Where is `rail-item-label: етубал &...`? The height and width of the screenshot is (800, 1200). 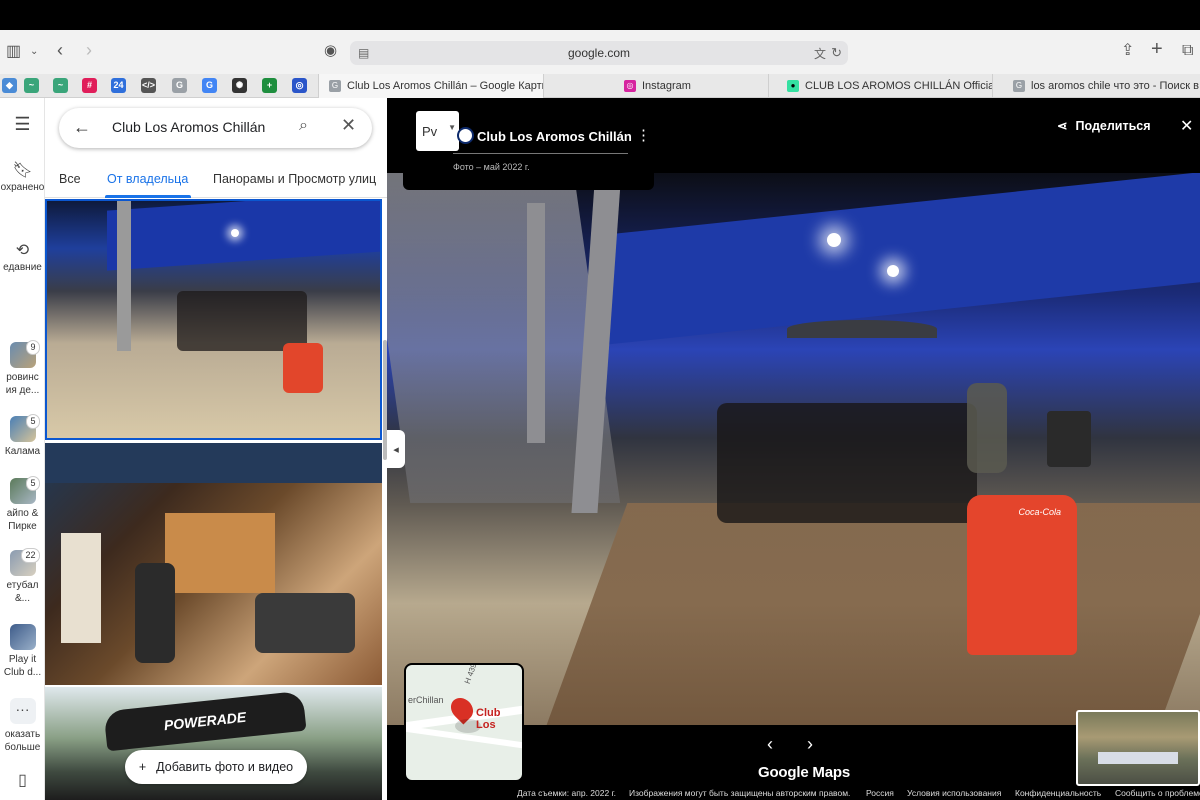
rail-item-label: етубал &... is located at coordinates (22, 592).